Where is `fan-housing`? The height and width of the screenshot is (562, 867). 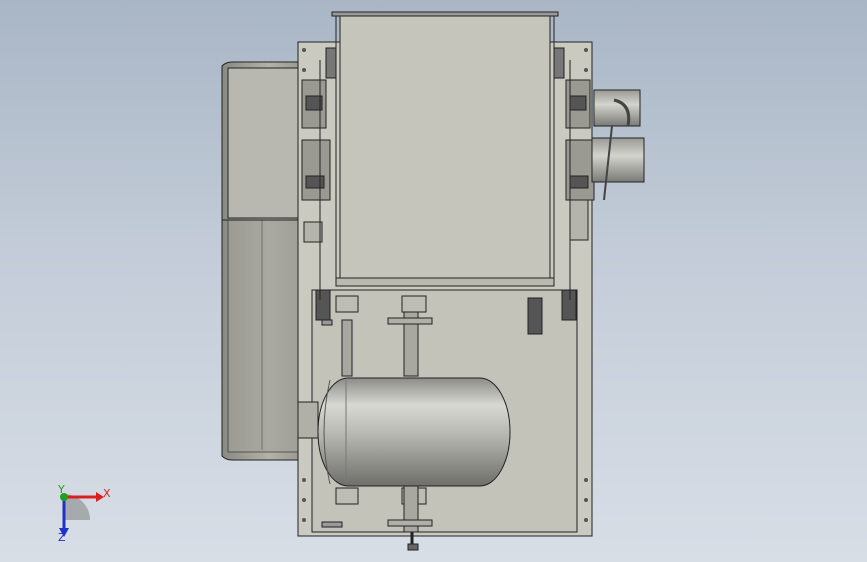
fan-housing is located at coordinates (261, 261).